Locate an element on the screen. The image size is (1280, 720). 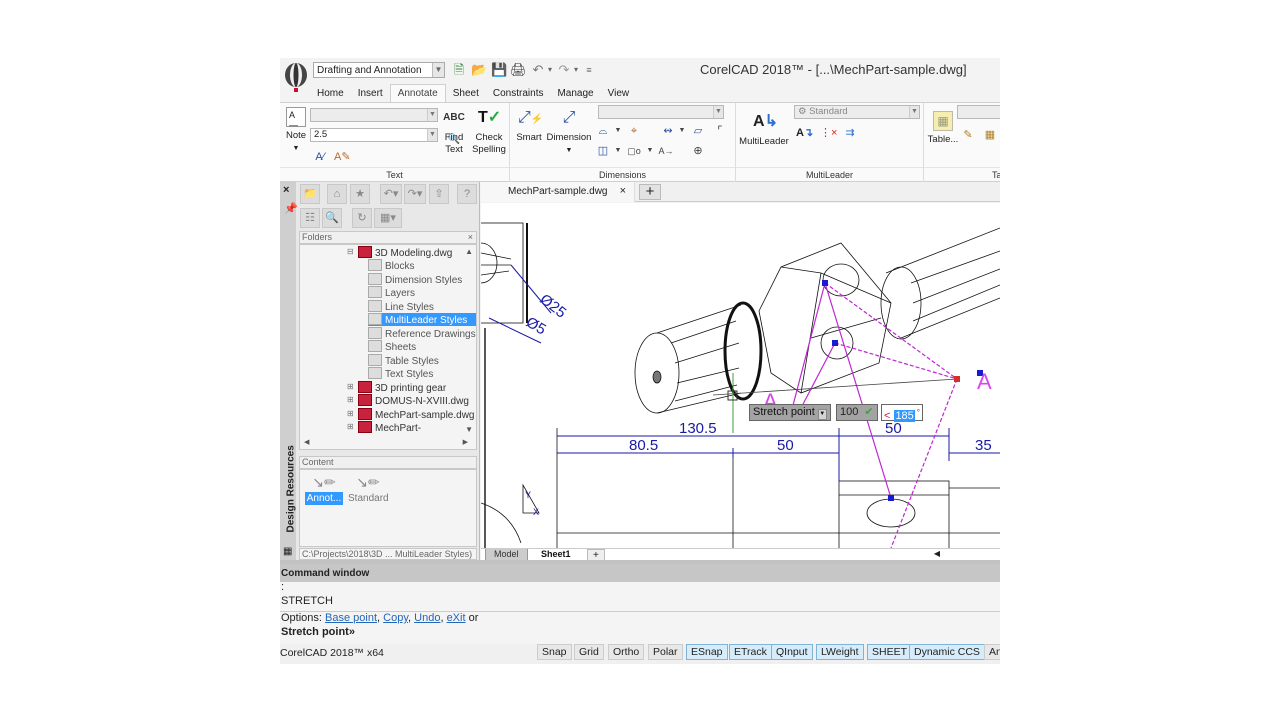
tolerance-icon: ▢o is located at coordinates (634, 151).